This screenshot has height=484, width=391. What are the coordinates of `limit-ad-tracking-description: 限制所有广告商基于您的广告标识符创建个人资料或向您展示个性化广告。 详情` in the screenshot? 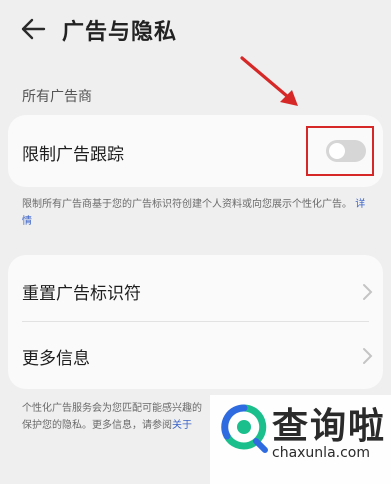 It's located at (197, 213).